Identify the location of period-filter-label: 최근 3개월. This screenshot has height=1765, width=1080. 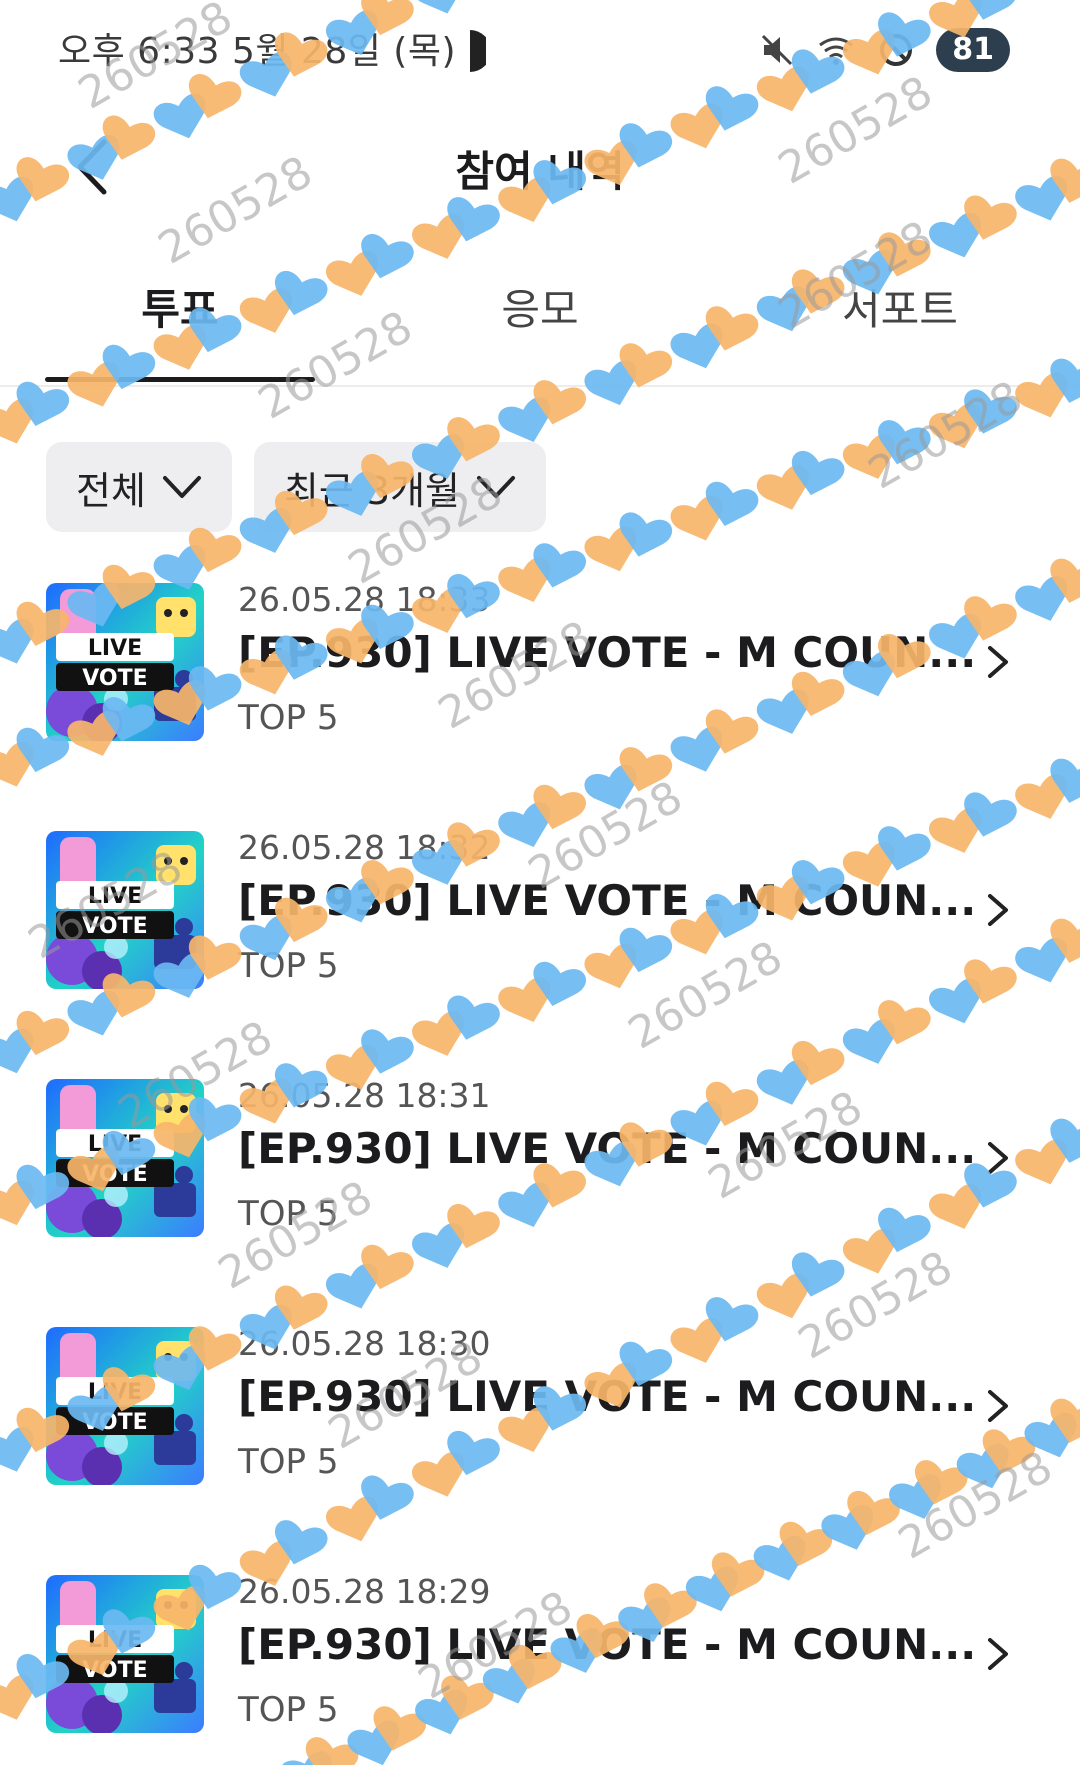
(372, 490).